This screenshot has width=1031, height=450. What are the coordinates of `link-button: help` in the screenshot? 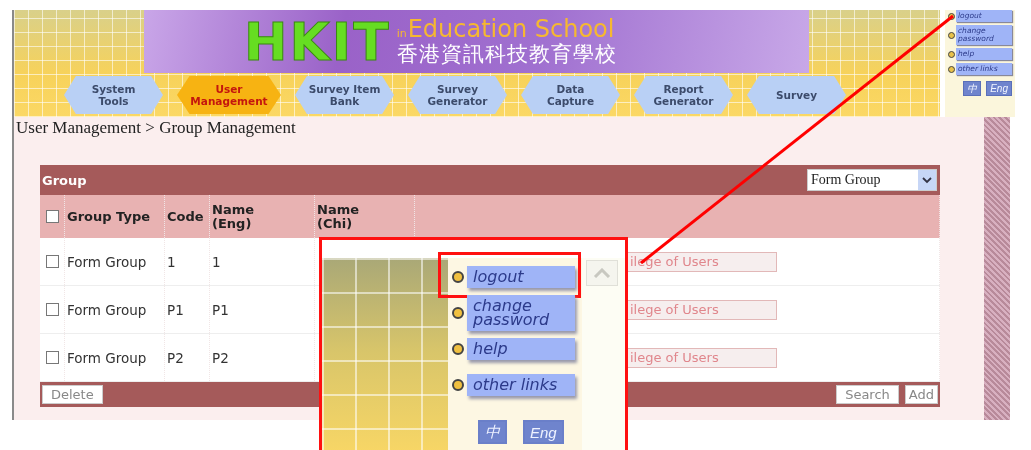 It's located at (521, 349).